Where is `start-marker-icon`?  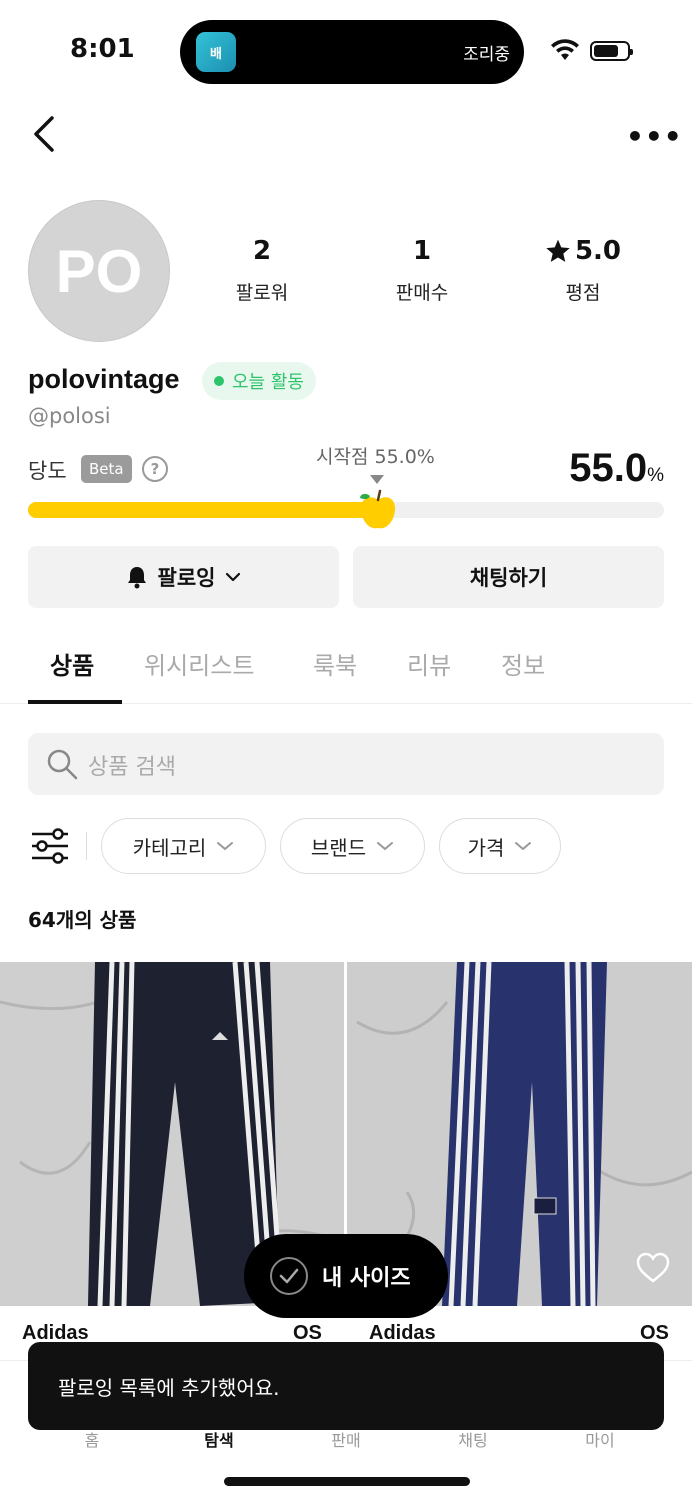 start-marker-icon is located at coordinates (377, 479).